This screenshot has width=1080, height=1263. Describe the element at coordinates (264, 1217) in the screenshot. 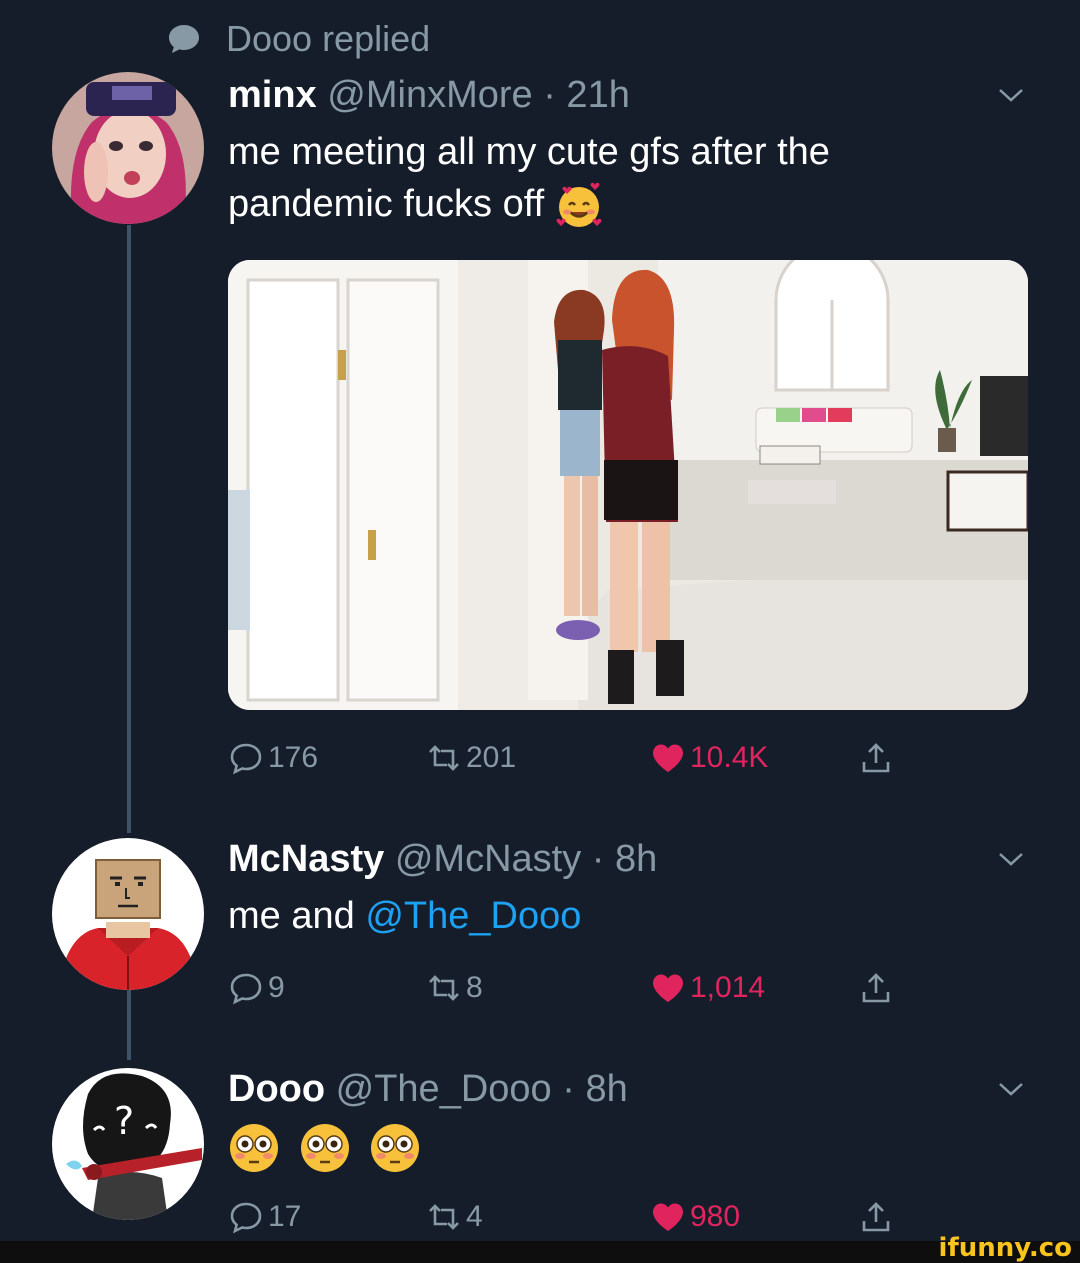

I see `reply-button: 17` at that location.